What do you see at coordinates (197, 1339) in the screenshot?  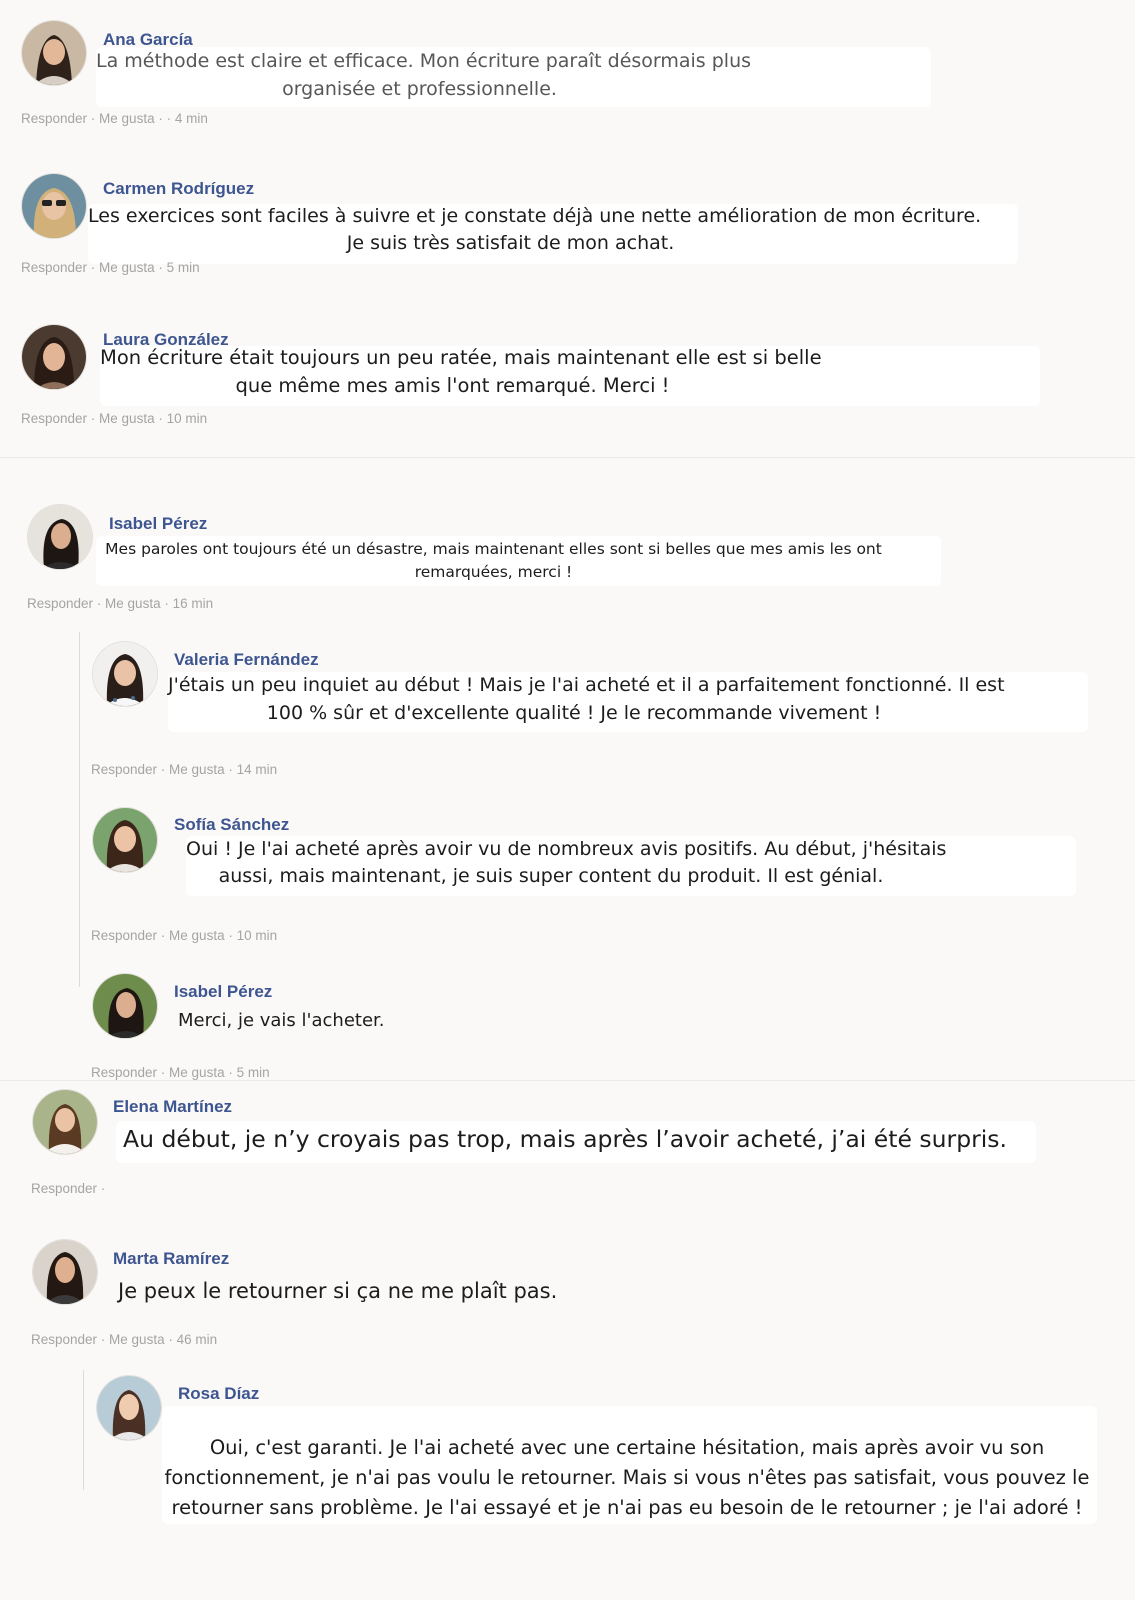 I see `comment-time: 46 min` at bounding box center [197, 1339].